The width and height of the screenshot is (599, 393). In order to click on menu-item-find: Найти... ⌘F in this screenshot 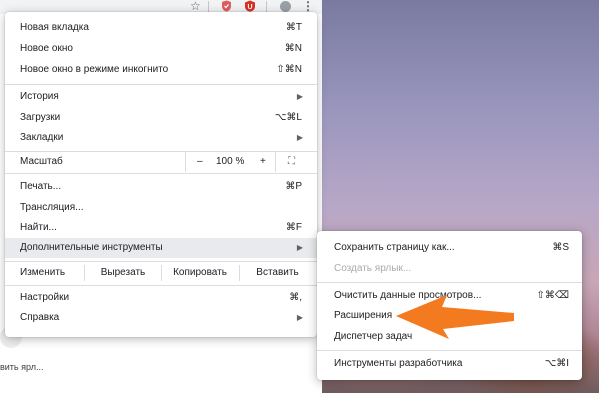, I will do `click(161, 228)`.